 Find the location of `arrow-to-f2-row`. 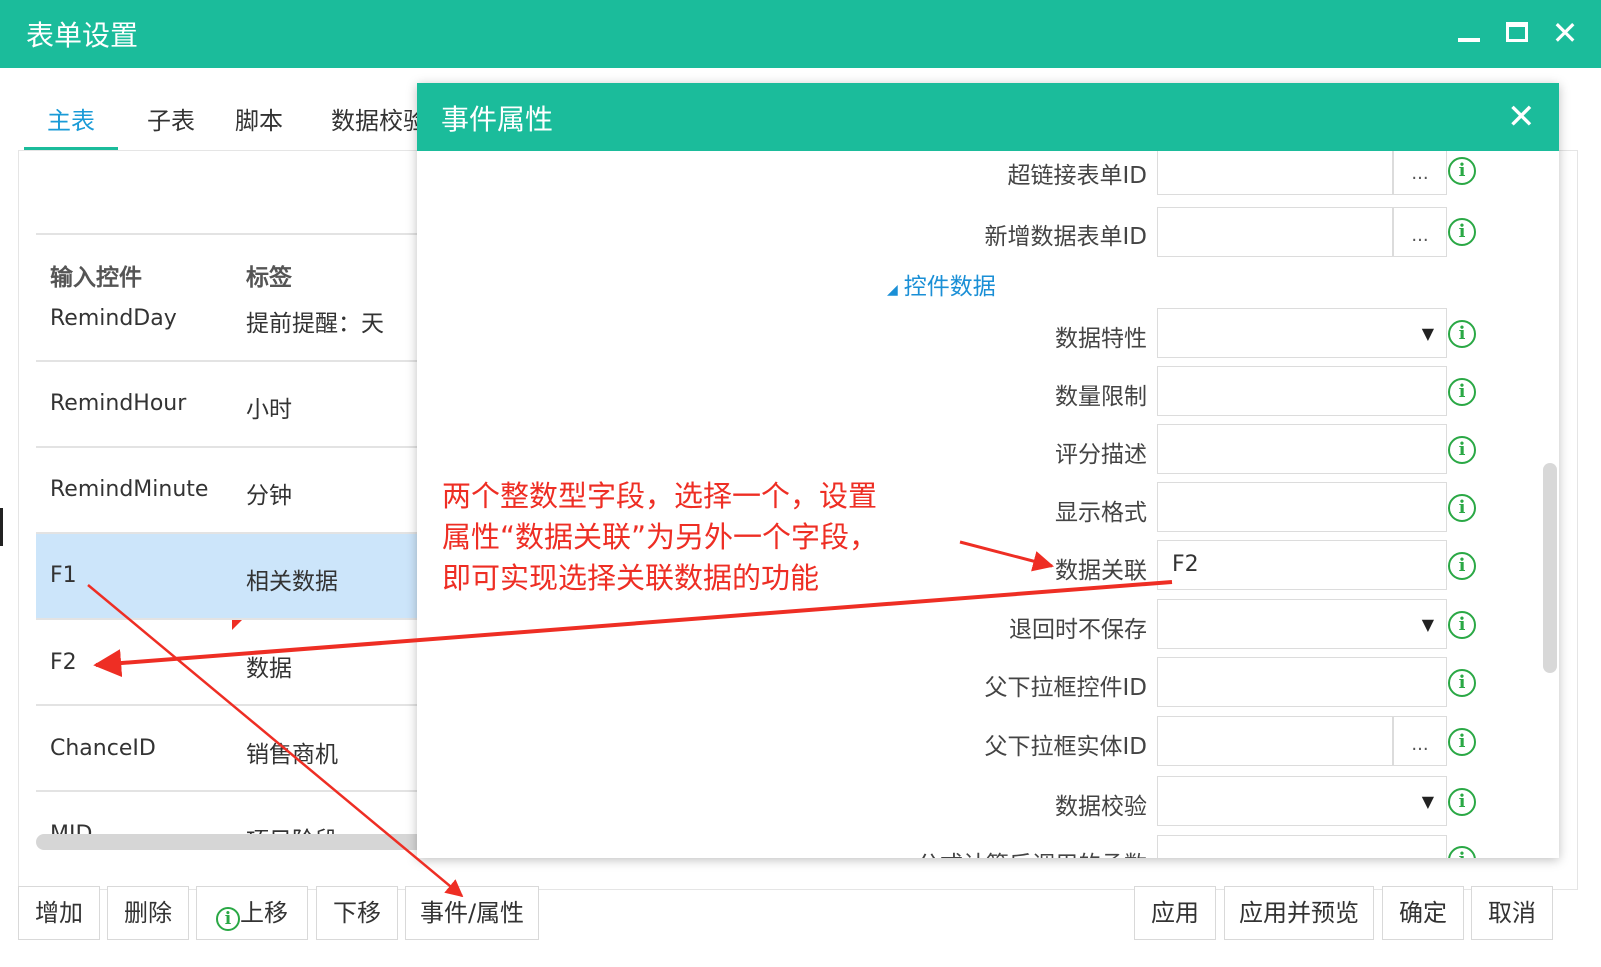

arrow-to-f2-row is located at coordinates (633, 629).